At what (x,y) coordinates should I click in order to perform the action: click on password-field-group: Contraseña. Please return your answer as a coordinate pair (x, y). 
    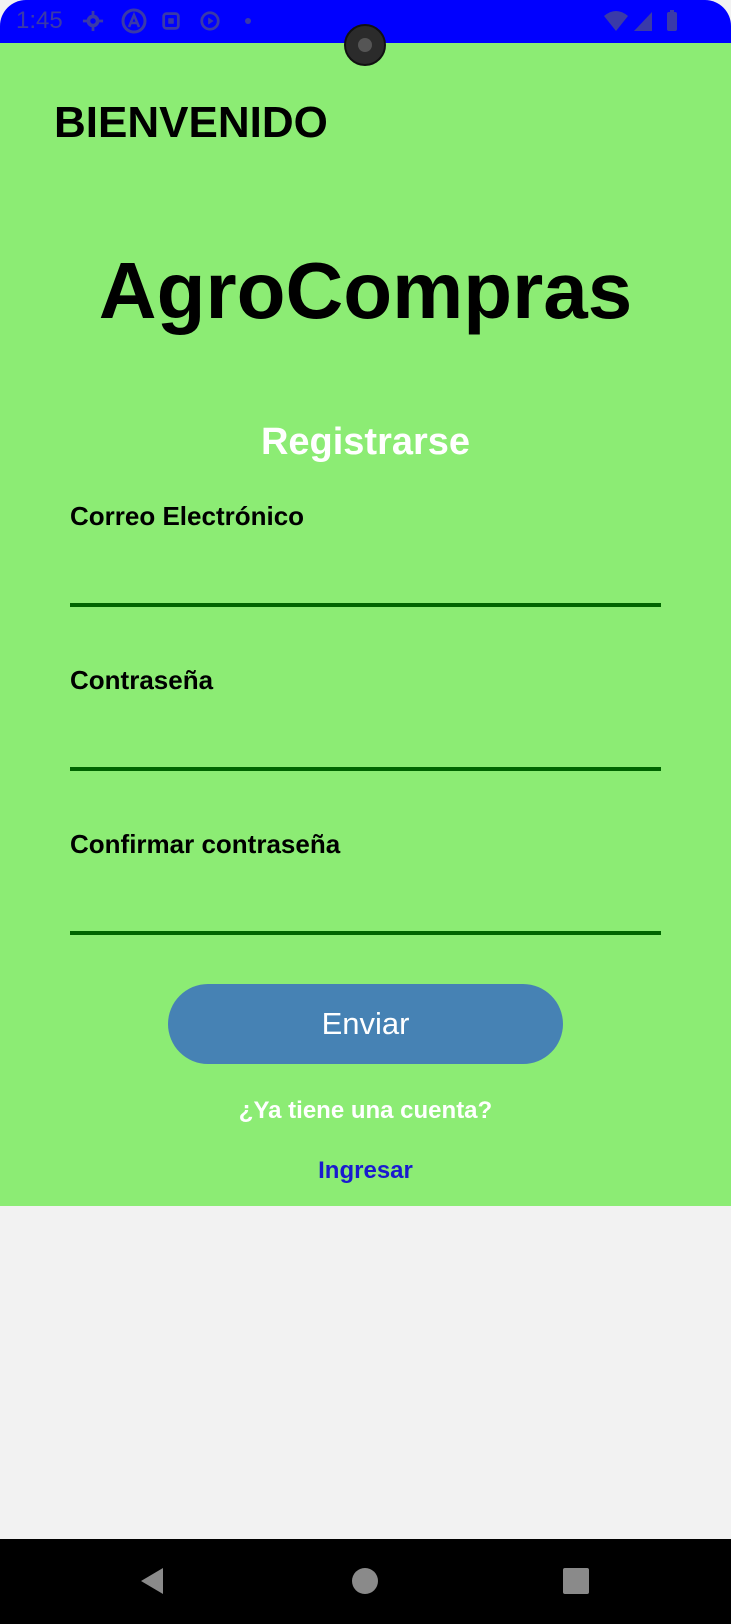
    Looking at the image, I should click on (365, 718).